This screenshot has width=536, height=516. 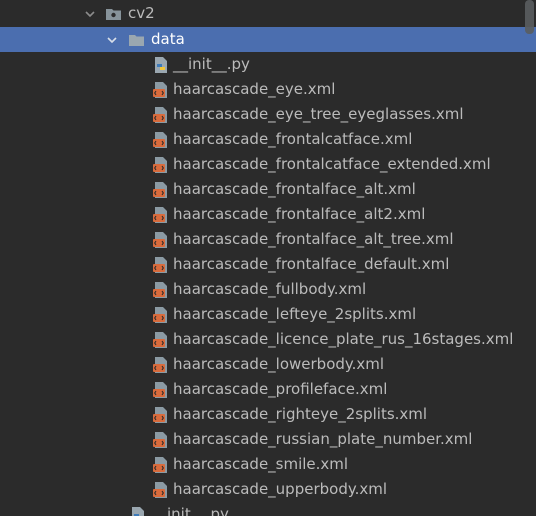 I want to click on tree-label-file: haarcascade_frontalface_default.xml, so click(x=311, y=264).